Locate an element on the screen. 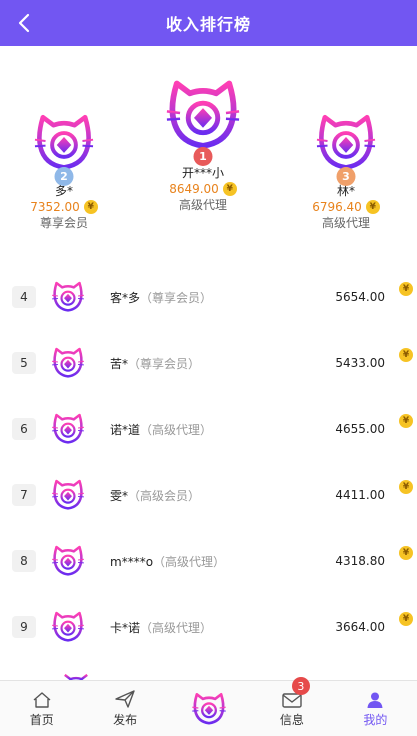 The width and height of the screenshot is (417, 736). amount: 8649.00 ¥ is located at coordinates (203, 189).